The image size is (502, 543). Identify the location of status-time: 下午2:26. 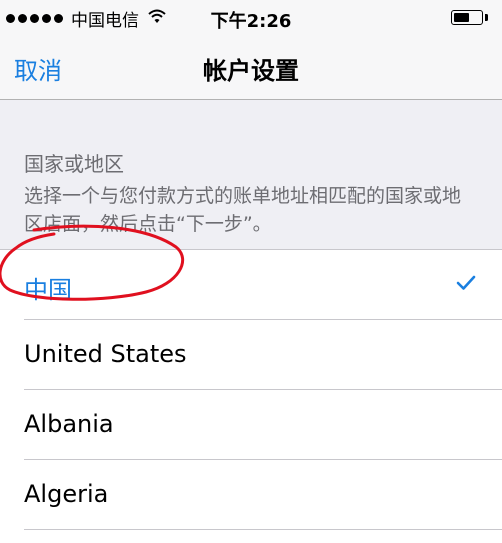
(251, 21).